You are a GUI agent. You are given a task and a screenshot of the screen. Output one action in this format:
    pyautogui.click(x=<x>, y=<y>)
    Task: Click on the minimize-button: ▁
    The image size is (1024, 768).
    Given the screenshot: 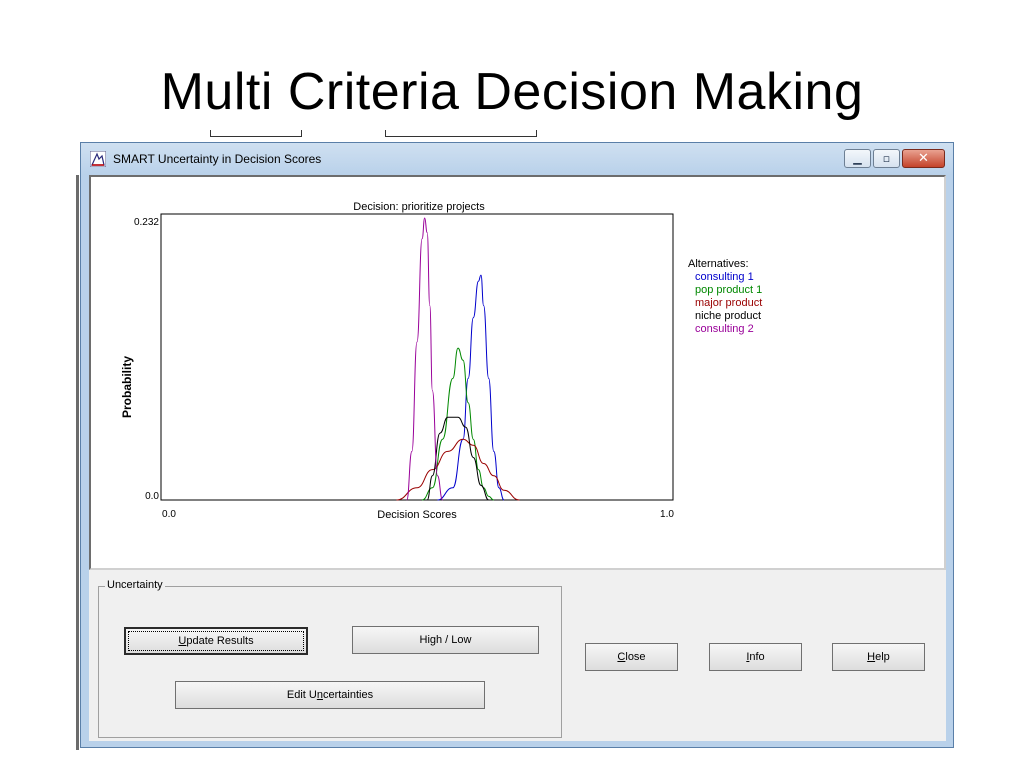 What is the action you would take?
    pyautogui.click(x=857, y=158)
    